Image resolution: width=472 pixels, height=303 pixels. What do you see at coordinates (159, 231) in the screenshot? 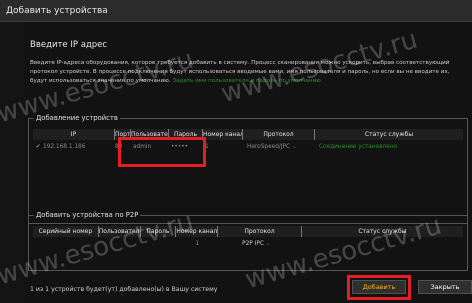
I see `p2p-header-password: Пароль` at bounding box center [159, 231].